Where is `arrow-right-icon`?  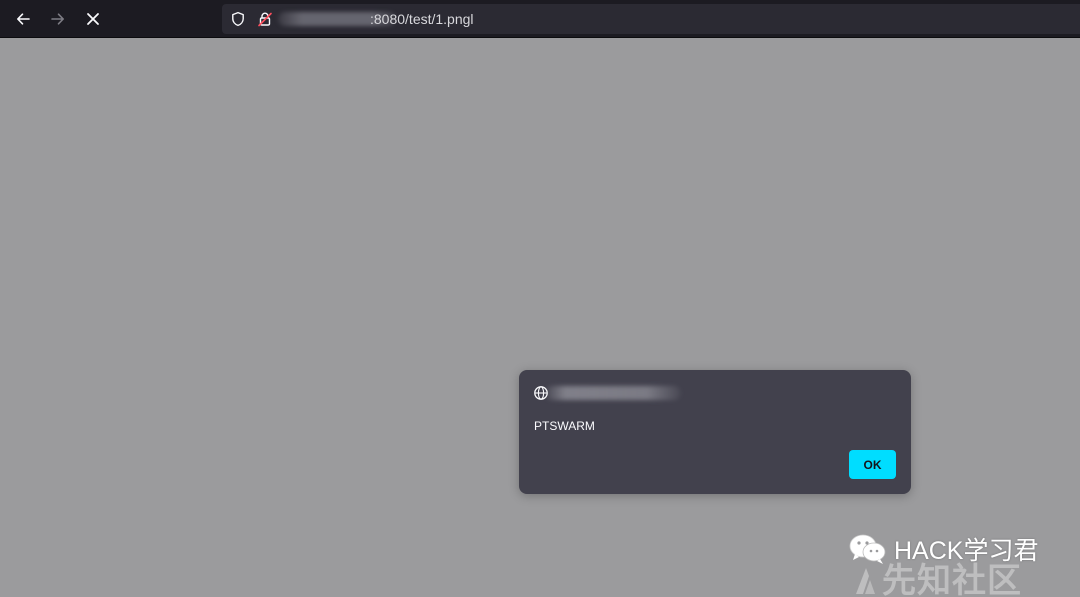
arrow-right-icon is located at coordinates (57, 19).